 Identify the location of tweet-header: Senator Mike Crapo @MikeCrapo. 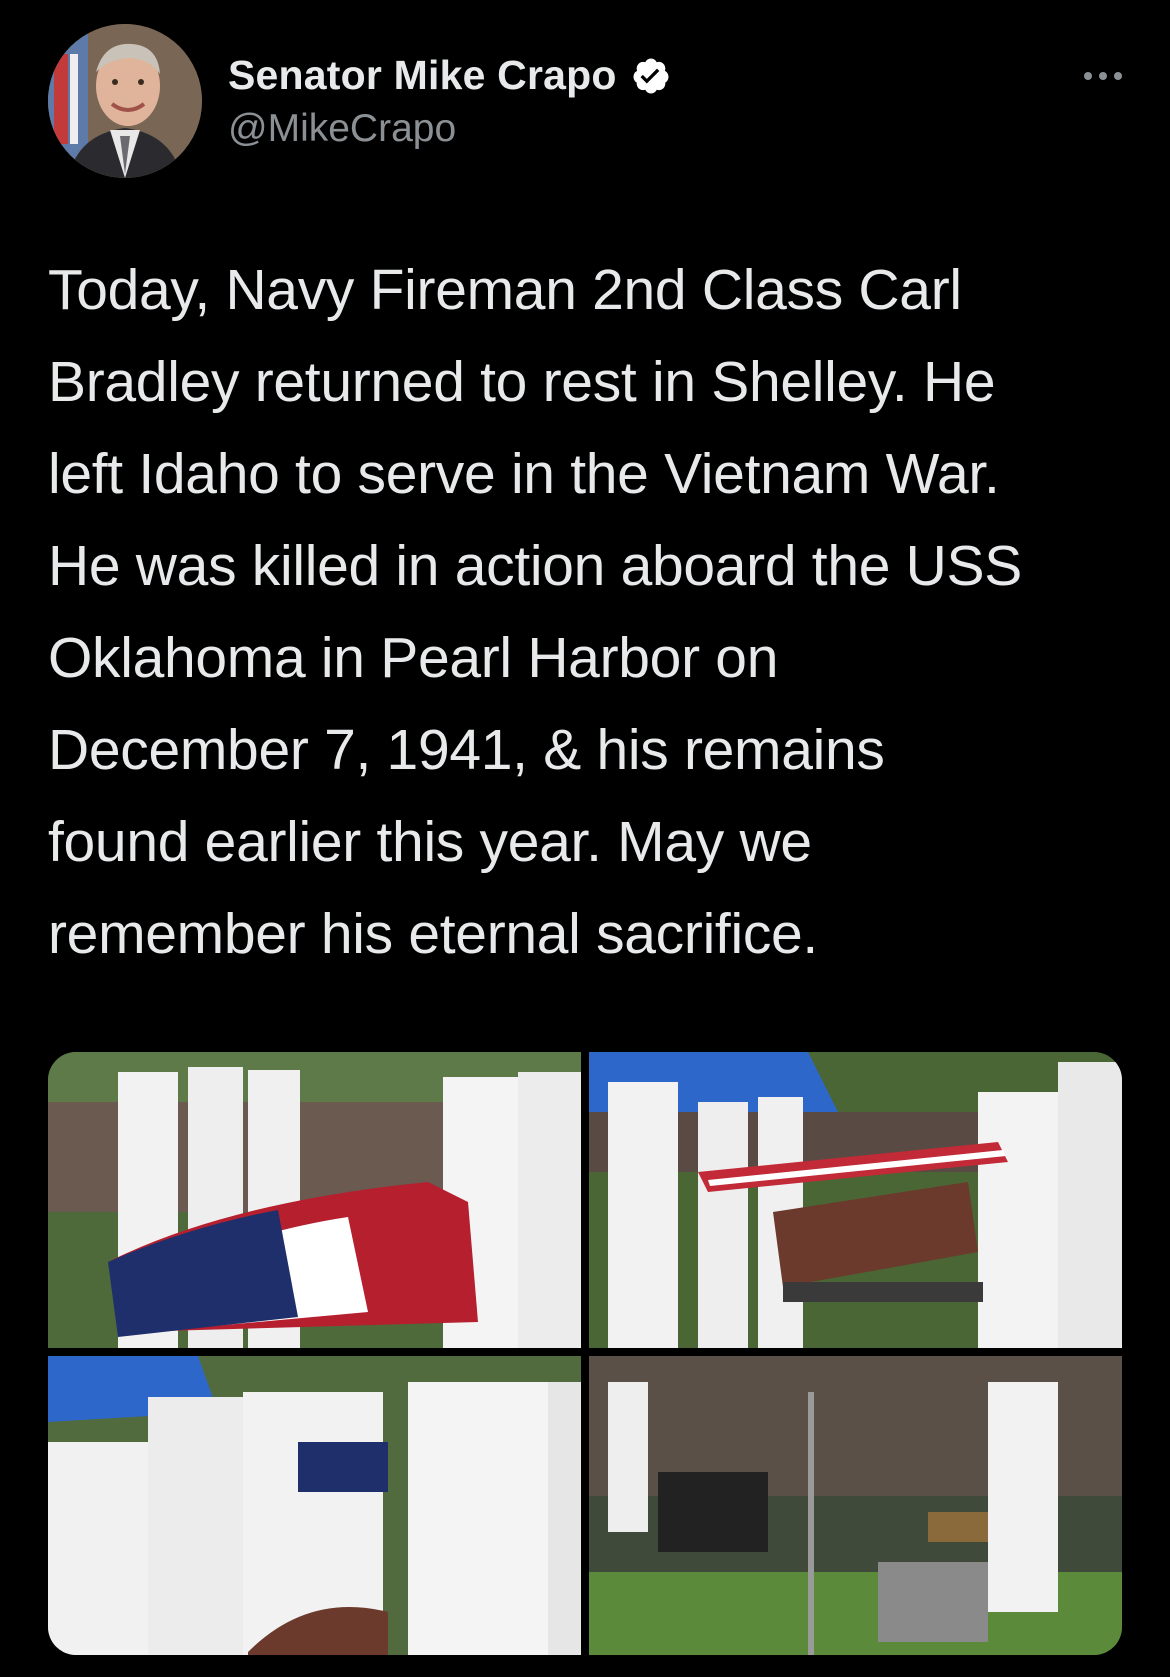
(588, 104).